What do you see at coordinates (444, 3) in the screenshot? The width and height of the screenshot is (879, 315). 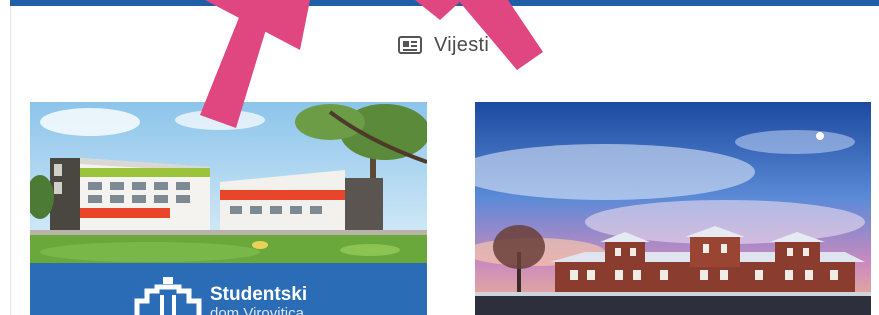 I see `top-accent-bar` at bounding box center [444, 3].